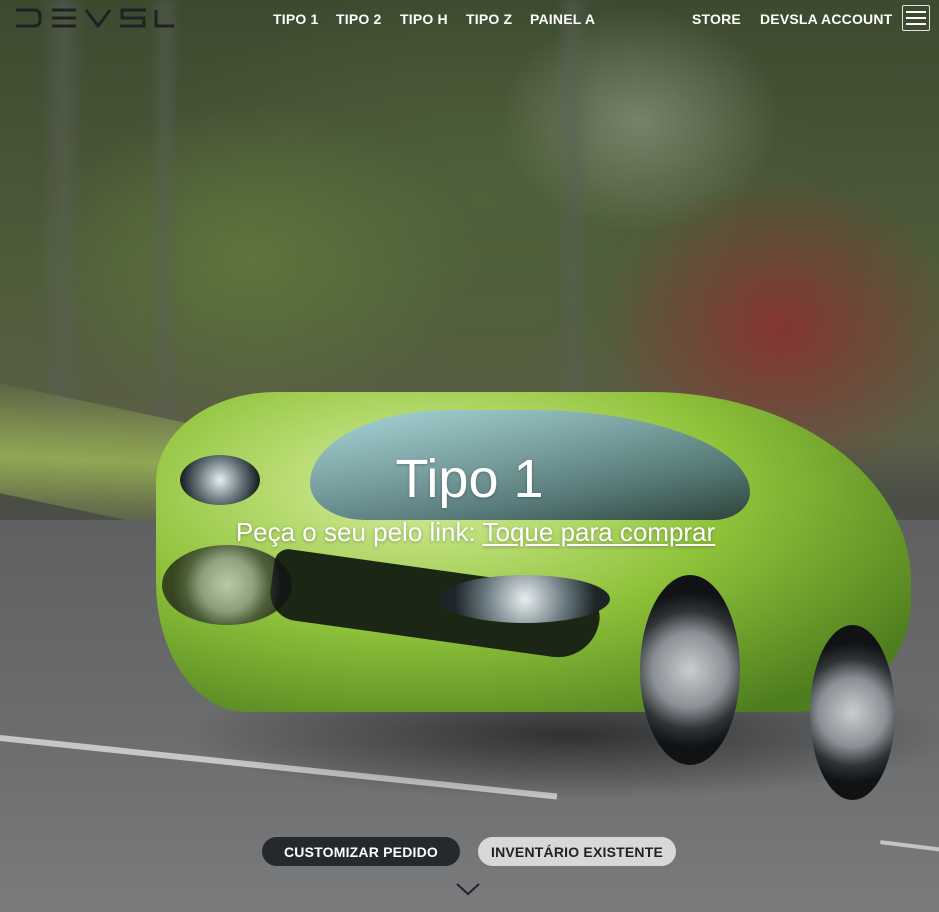 The height and width of the screenshot is (912, 939). Describe the element at coordinates (359, 19) in the screenshot. I see `nav-tipo-2: TIPO 2` at that location.